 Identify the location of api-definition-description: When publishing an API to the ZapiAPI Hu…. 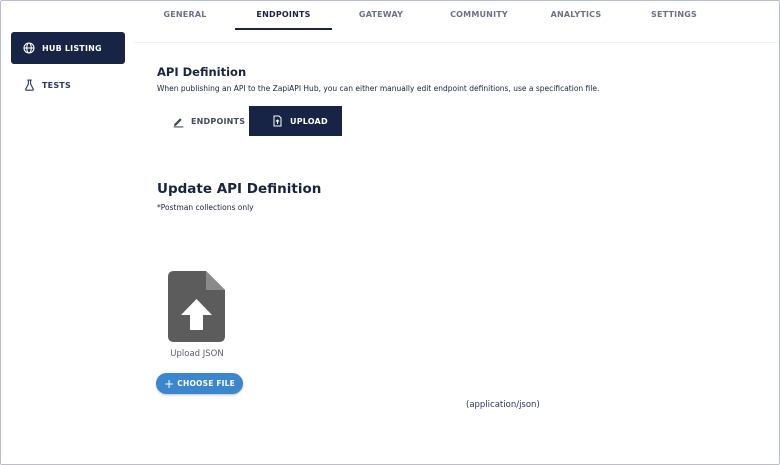
(378, 88).